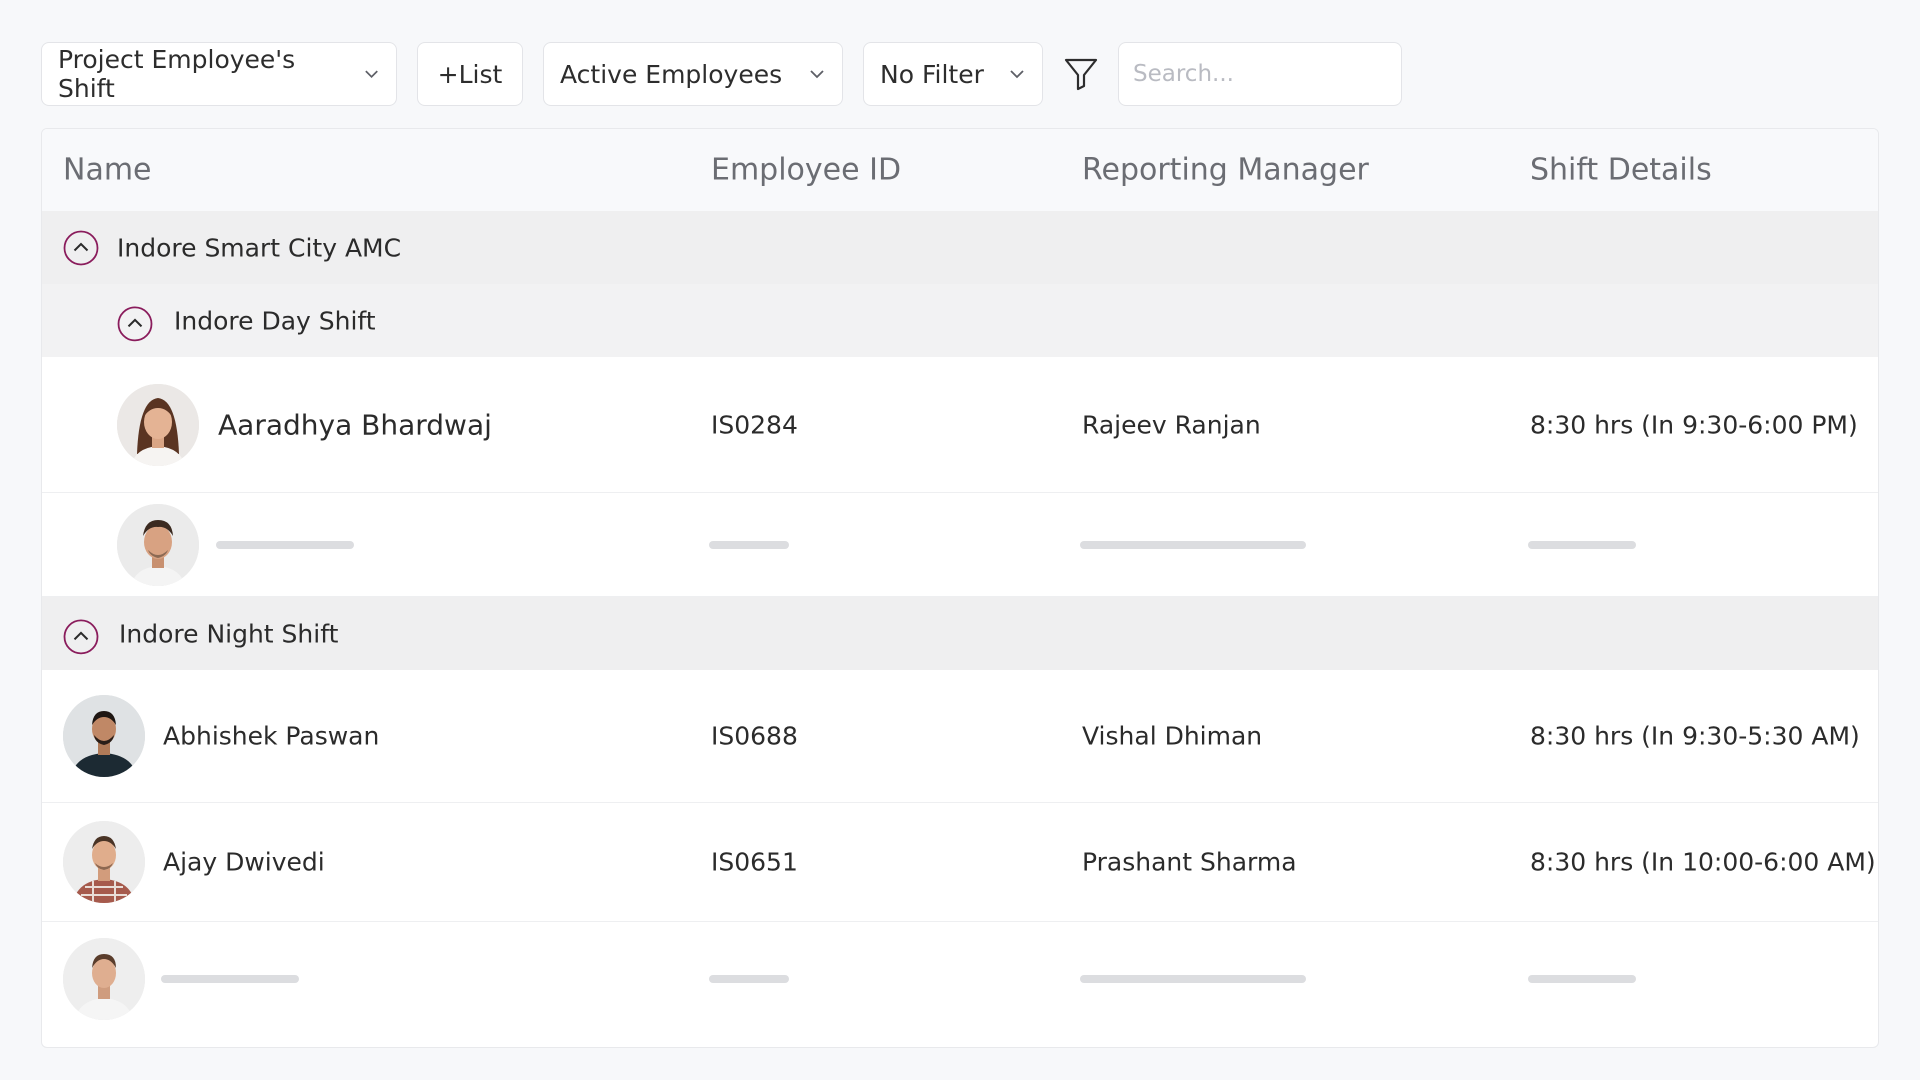 This screenshot has height=1080, width=1920. I want to click on group-label: Indore Night Shift, so click(229, 633).